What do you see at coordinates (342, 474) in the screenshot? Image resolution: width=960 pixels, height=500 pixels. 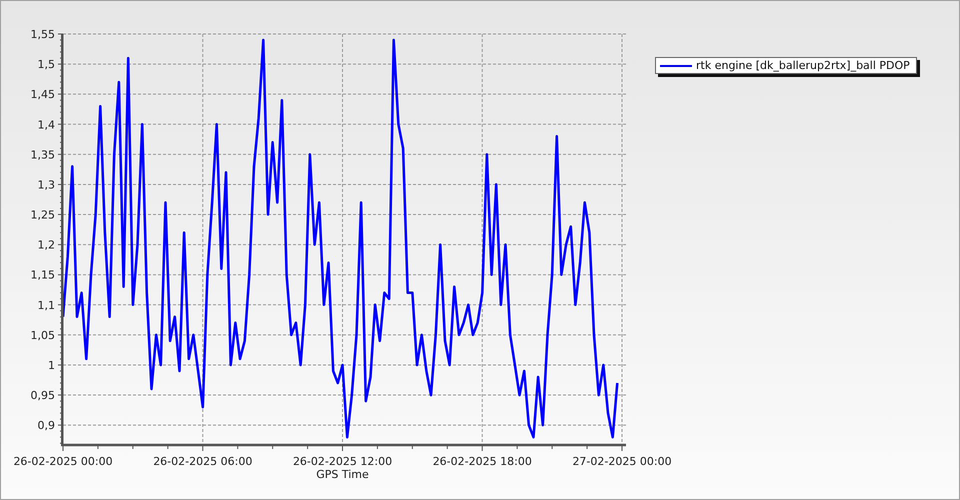 I see `axis-title: GPS Time` at bounding box center [342, 474].